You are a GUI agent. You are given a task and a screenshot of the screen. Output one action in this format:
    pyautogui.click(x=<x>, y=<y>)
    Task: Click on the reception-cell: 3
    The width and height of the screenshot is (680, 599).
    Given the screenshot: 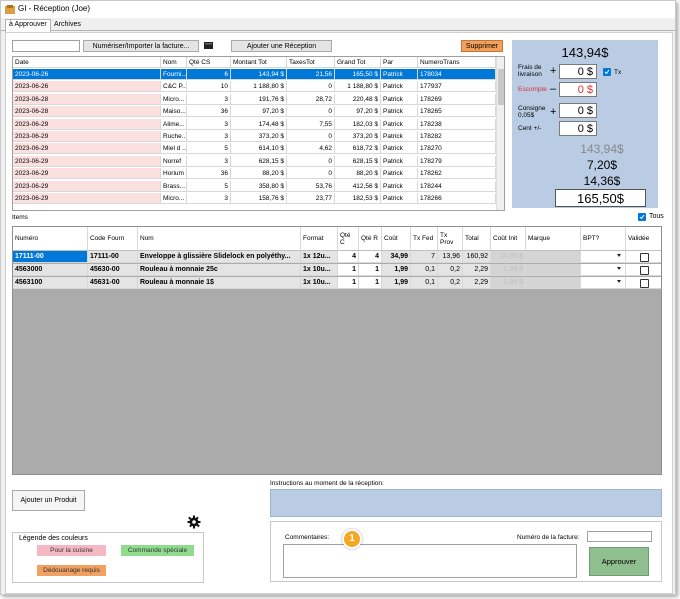 What is the action you would take?
    pyautogui.click(x=209, y=161)
    